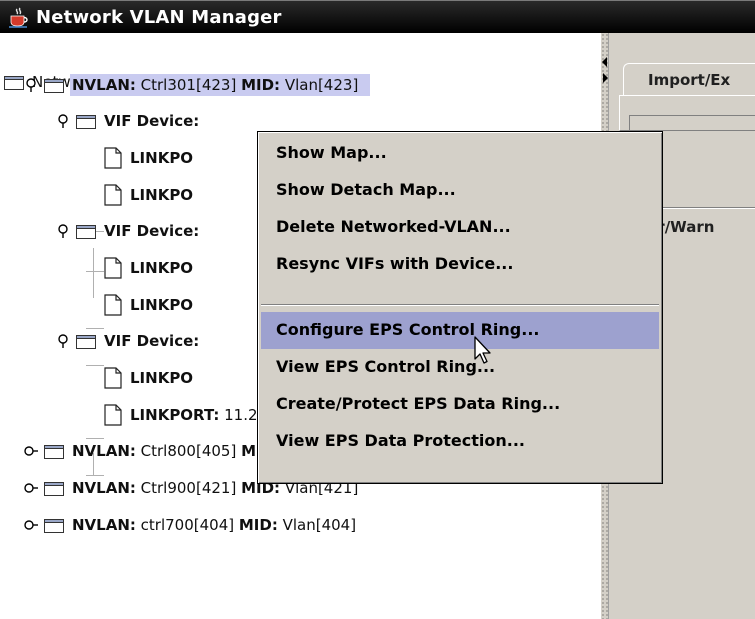 Image resolution: width=755 pixels, height=619 pixels. Describe the element at coordinates (460, 305) in the screenshot. I see `menu-separator` at that location.